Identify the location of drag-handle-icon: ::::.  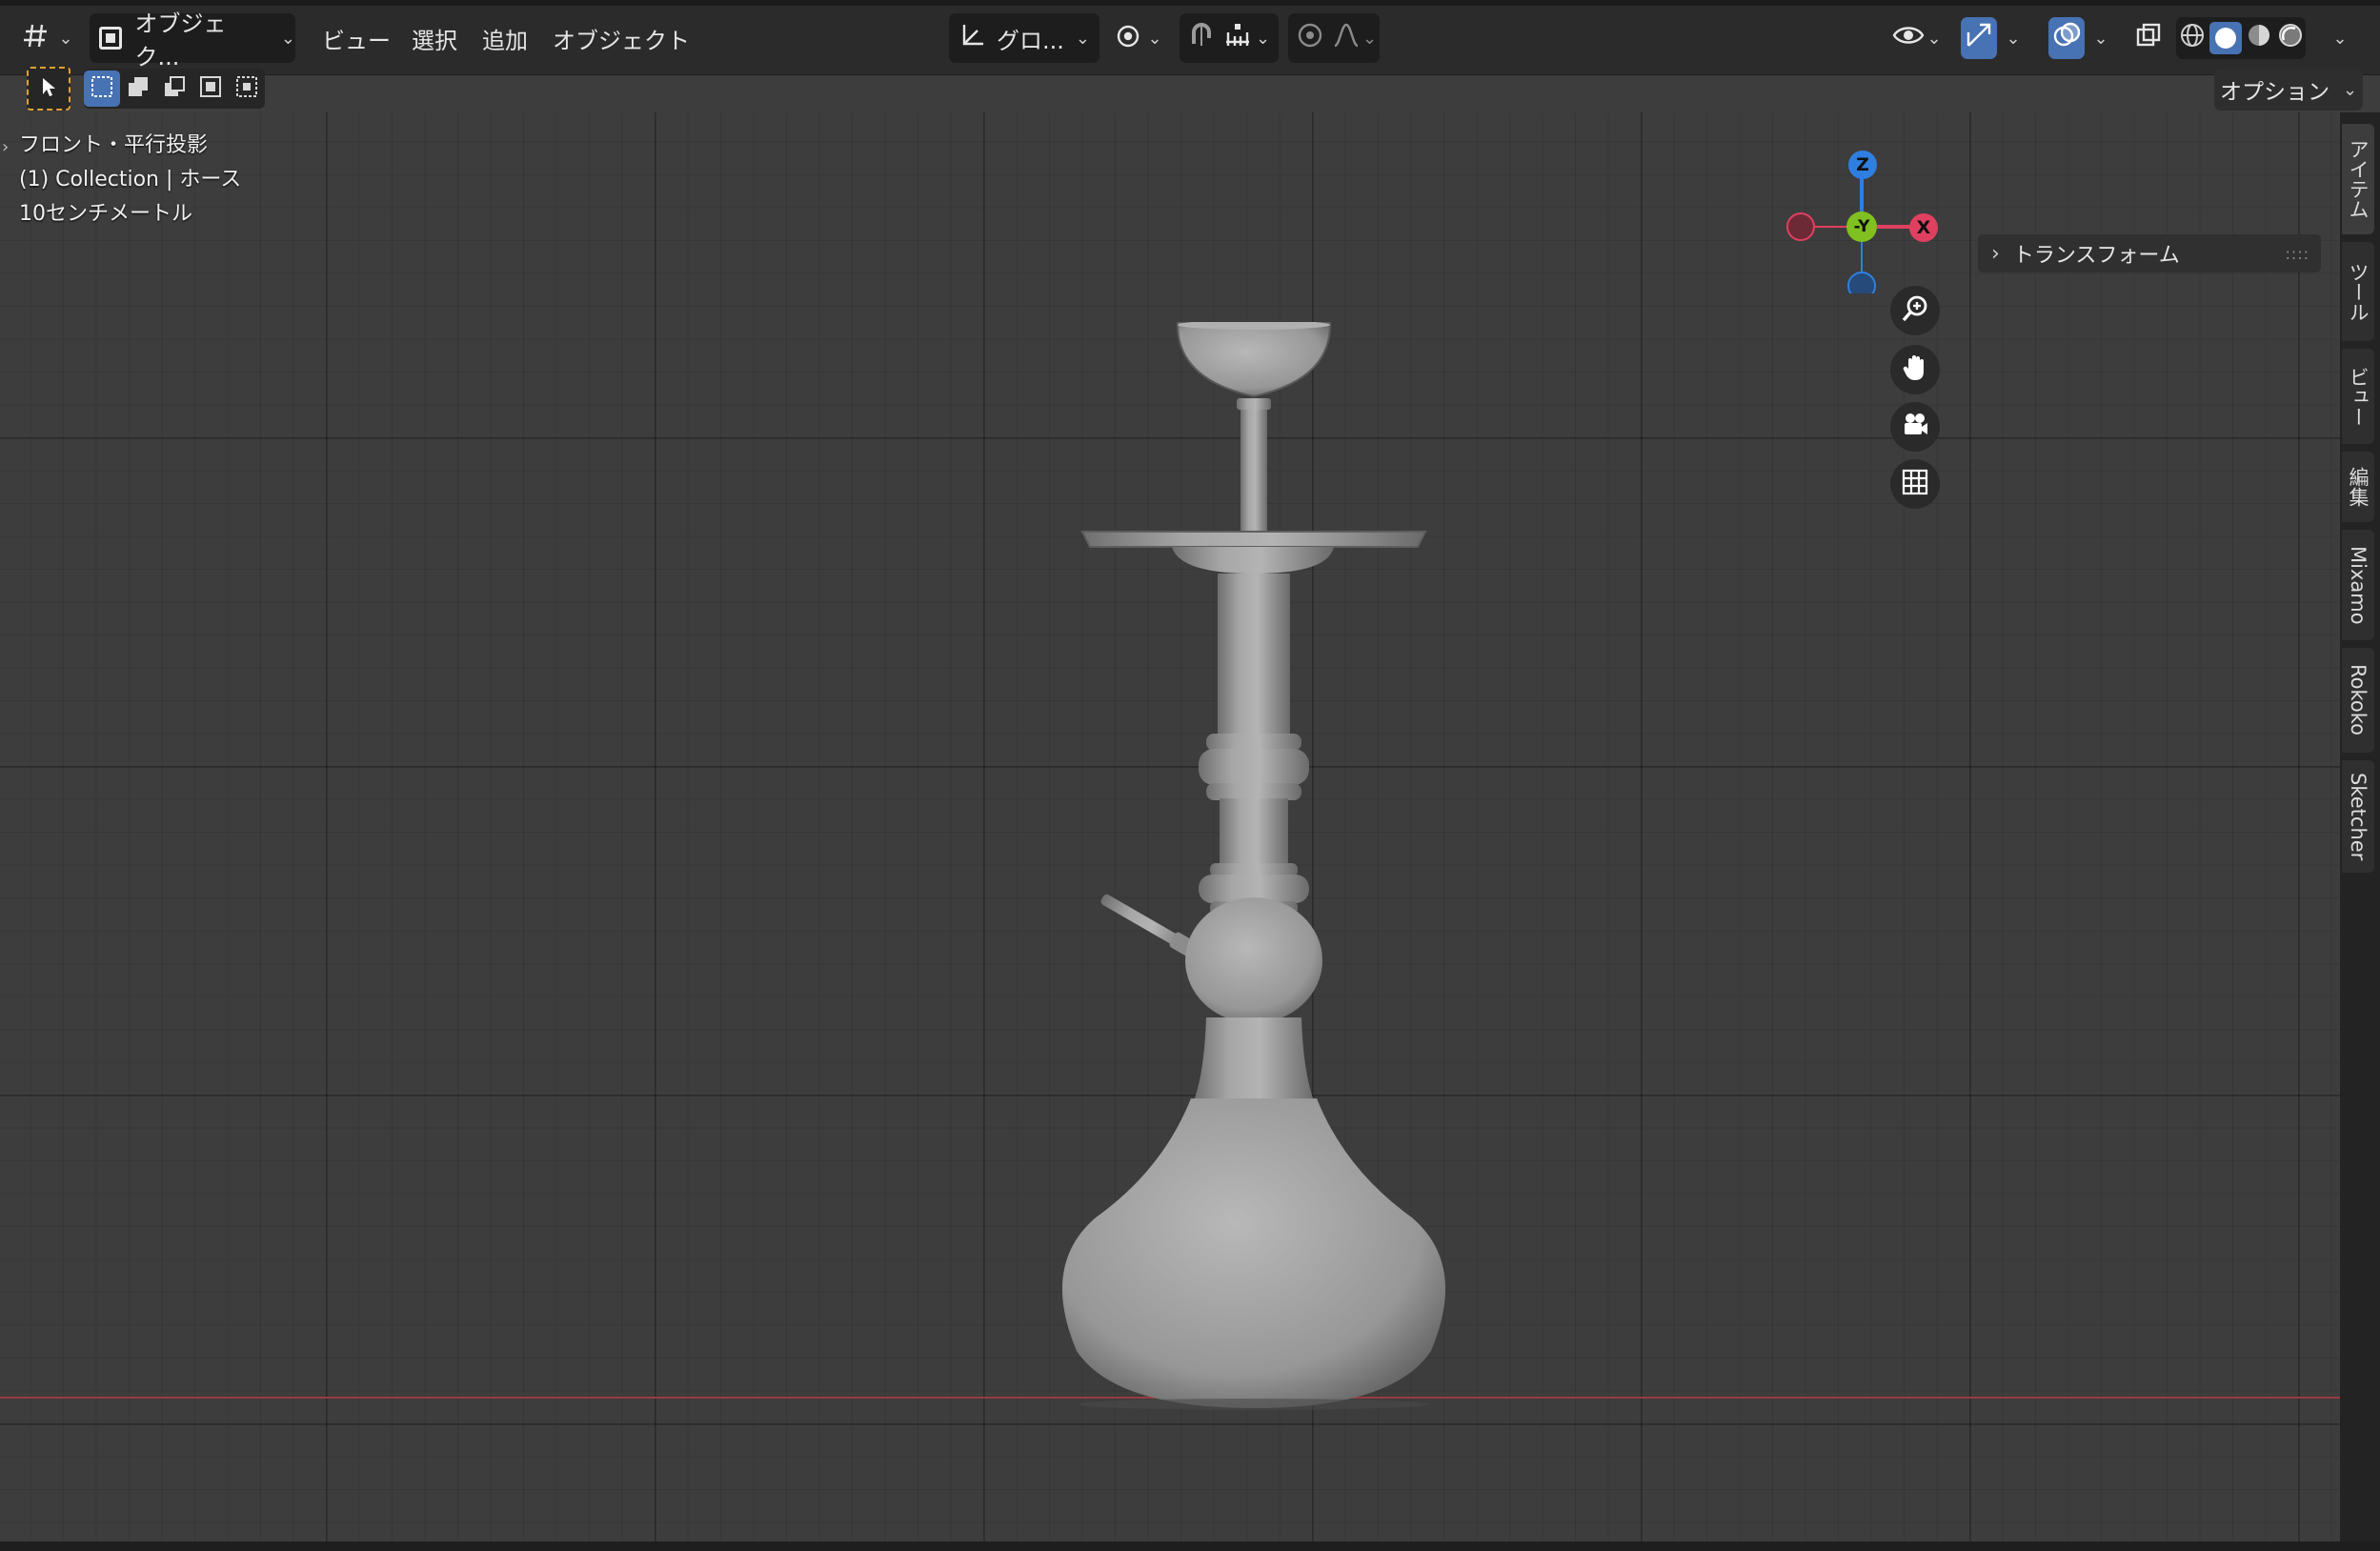
(2297, 254).